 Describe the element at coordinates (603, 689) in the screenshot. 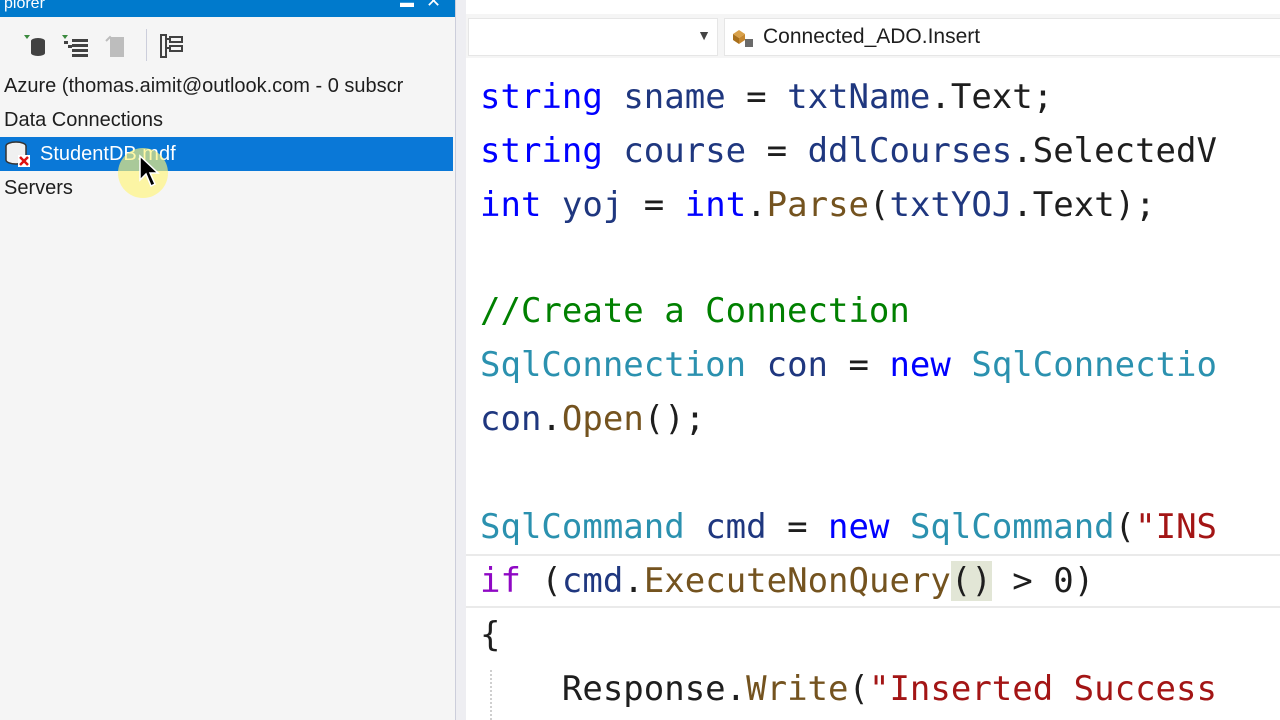

I see `code-token: Response` at that location.